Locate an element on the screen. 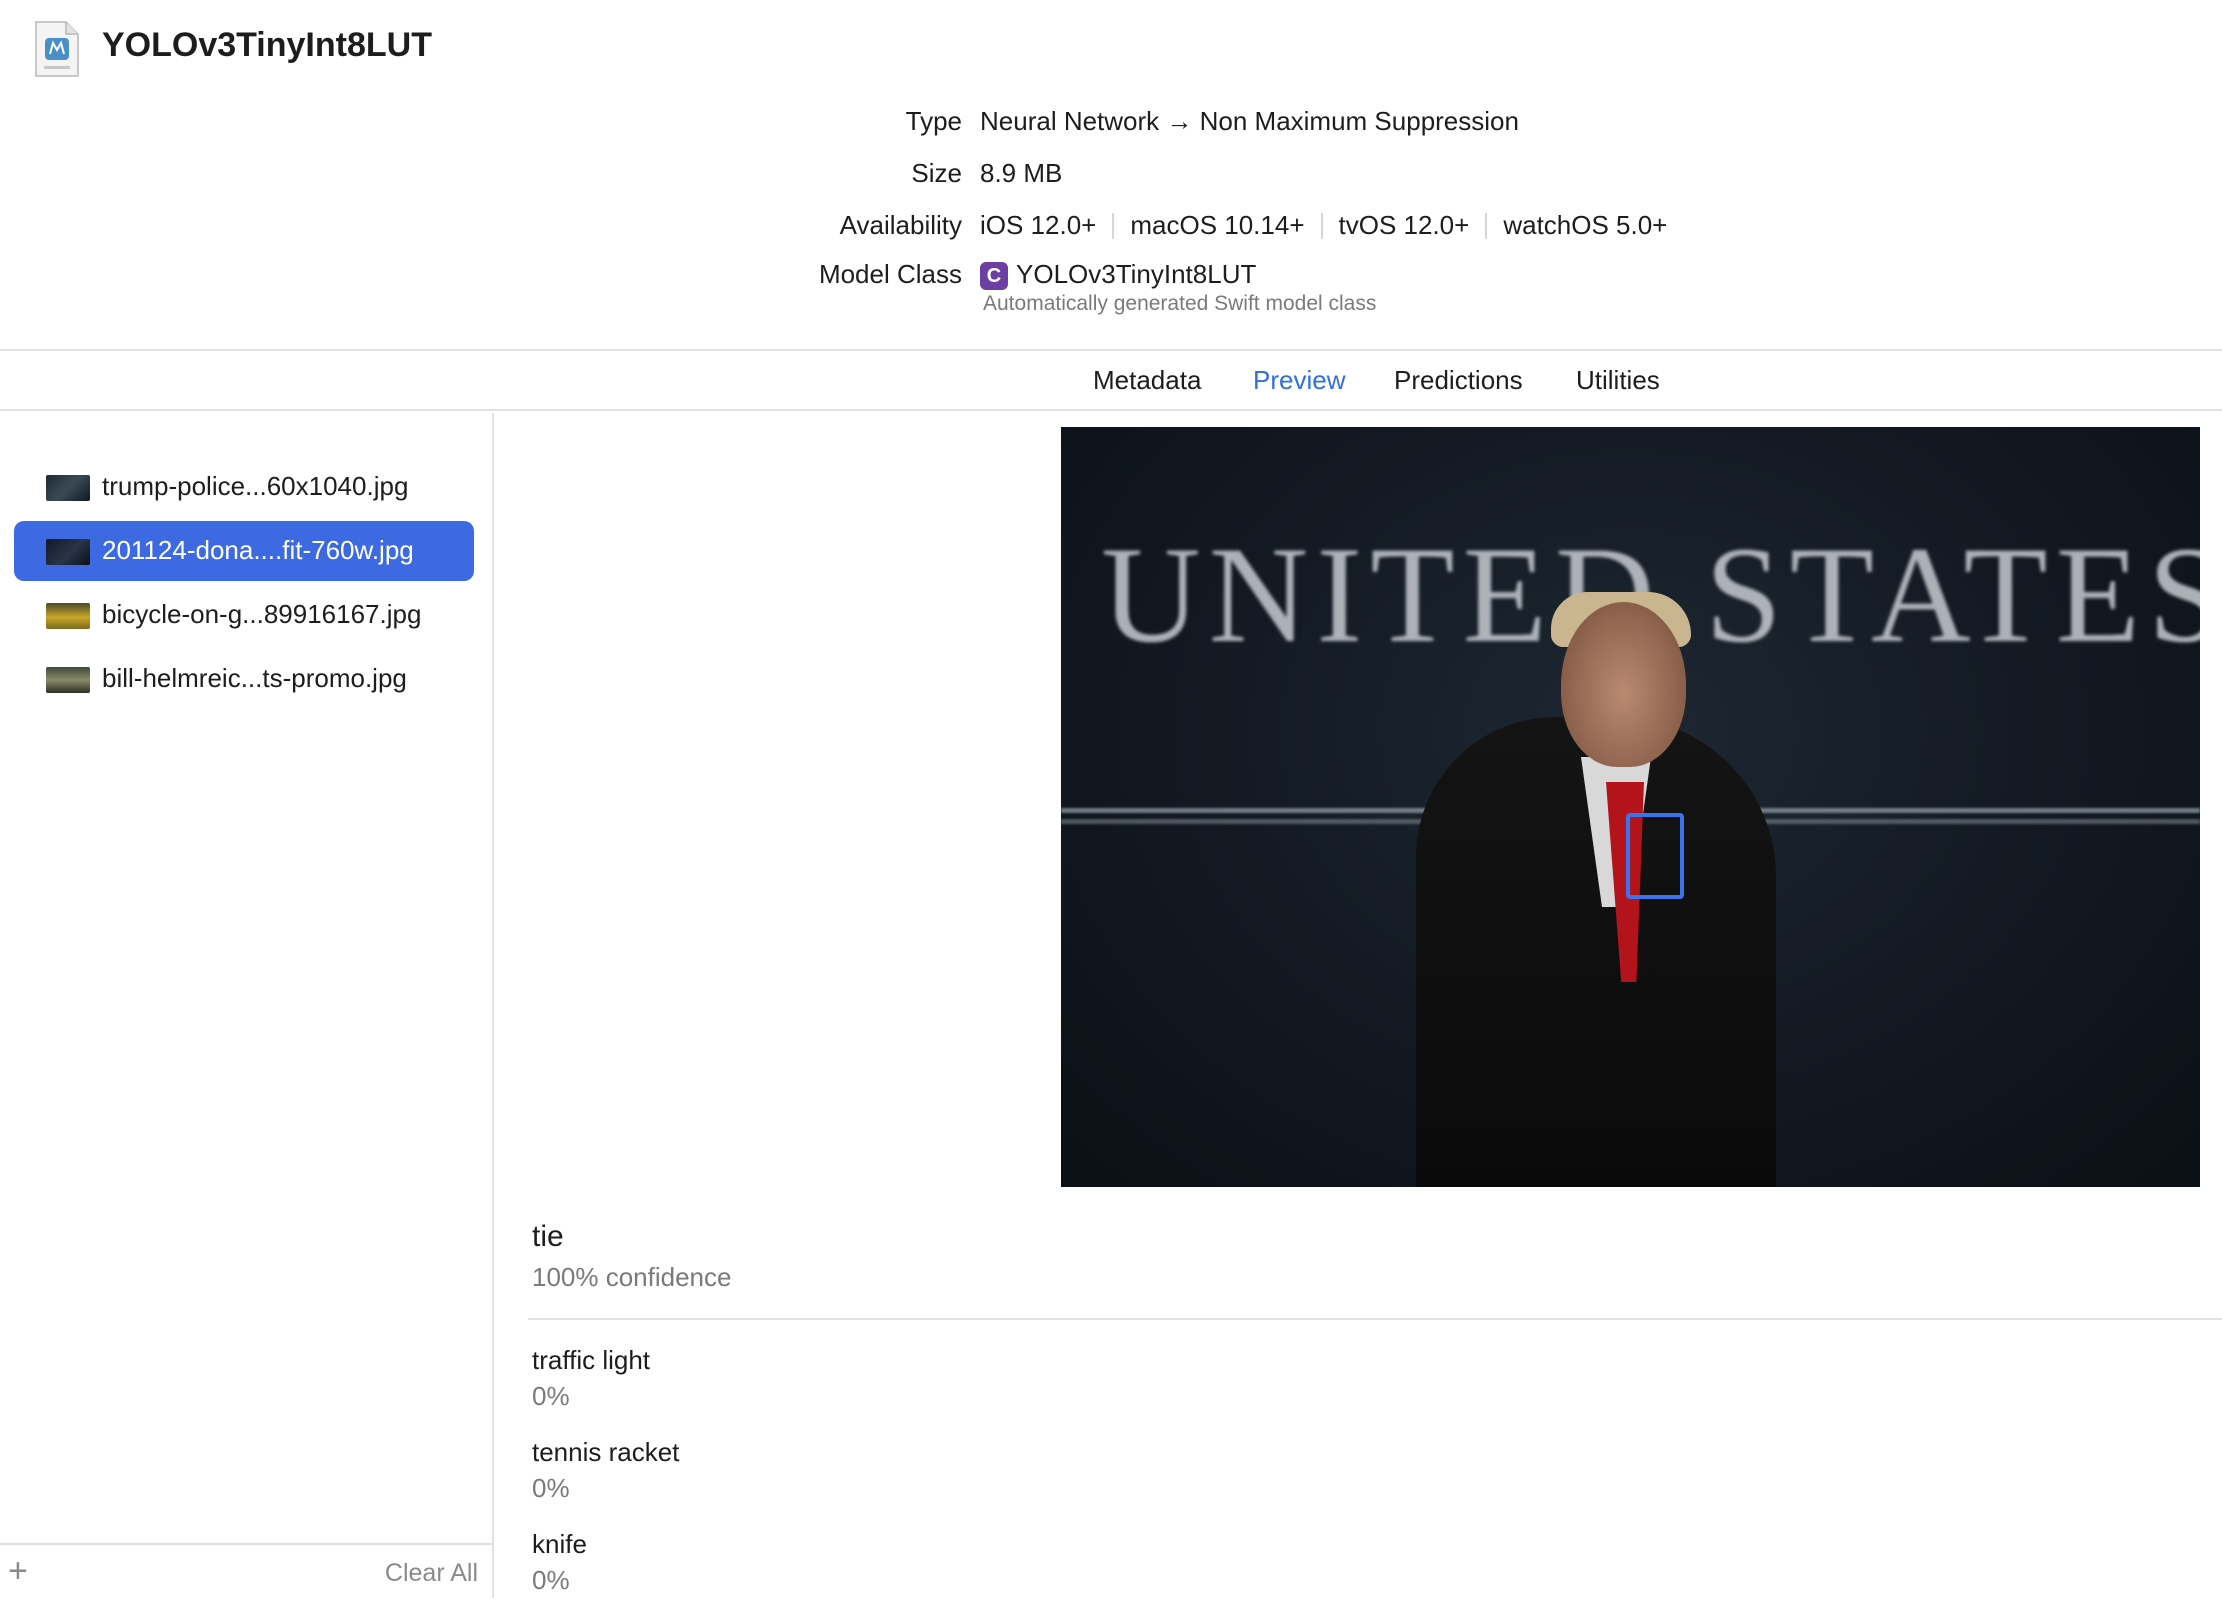  sidebar-footer: + Clear All is located at coordinates (246, 1570).